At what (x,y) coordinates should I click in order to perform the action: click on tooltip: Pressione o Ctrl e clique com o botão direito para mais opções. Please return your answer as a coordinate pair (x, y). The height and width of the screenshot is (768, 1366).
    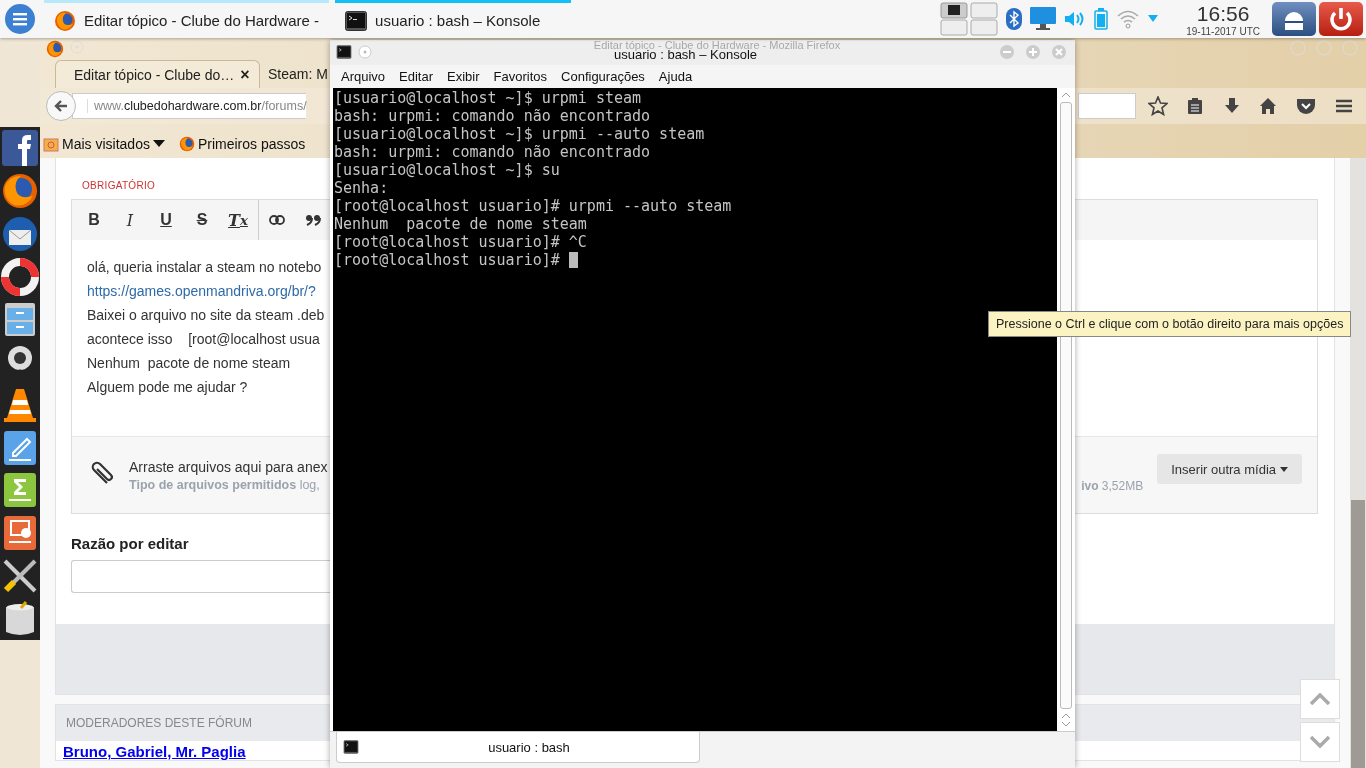
    Looking at the image, I should click on (1170, 324).